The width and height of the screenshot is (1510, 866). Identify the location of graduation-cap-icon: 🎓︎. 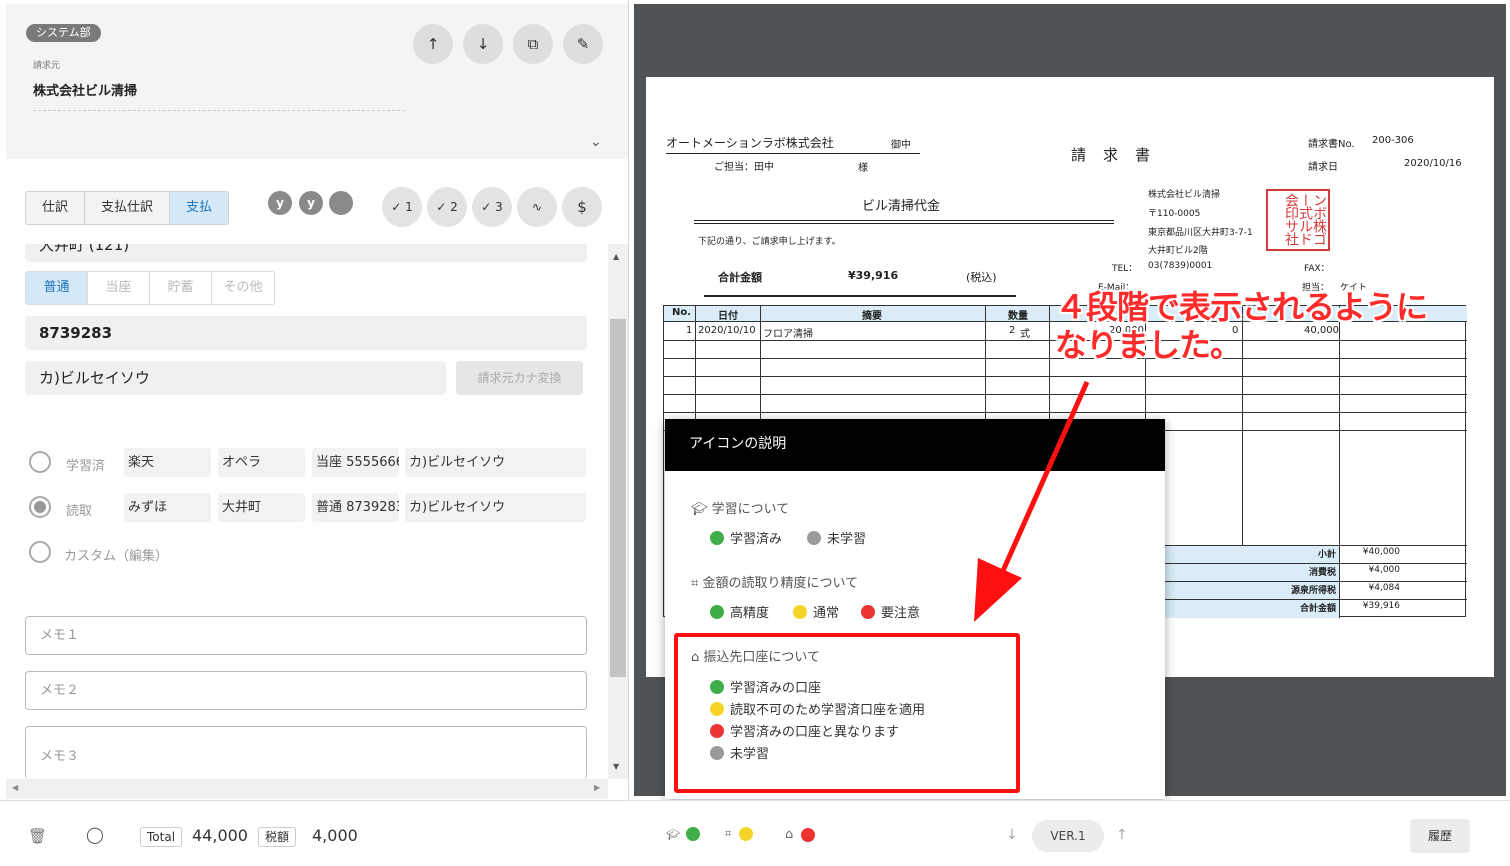
(673, 834).